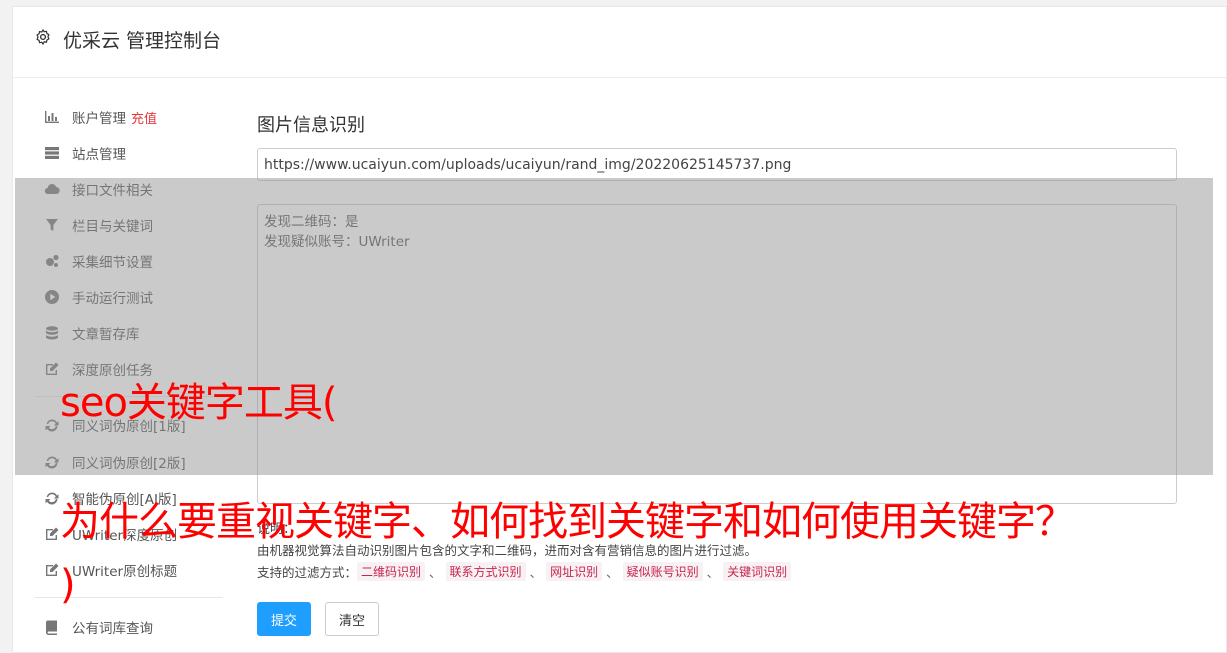 This screenshot has width=1227, height=653. What do you see at coordinates (43, 37) in the screenshot?
I see `gear-icon` at bounding box center [43, 37].